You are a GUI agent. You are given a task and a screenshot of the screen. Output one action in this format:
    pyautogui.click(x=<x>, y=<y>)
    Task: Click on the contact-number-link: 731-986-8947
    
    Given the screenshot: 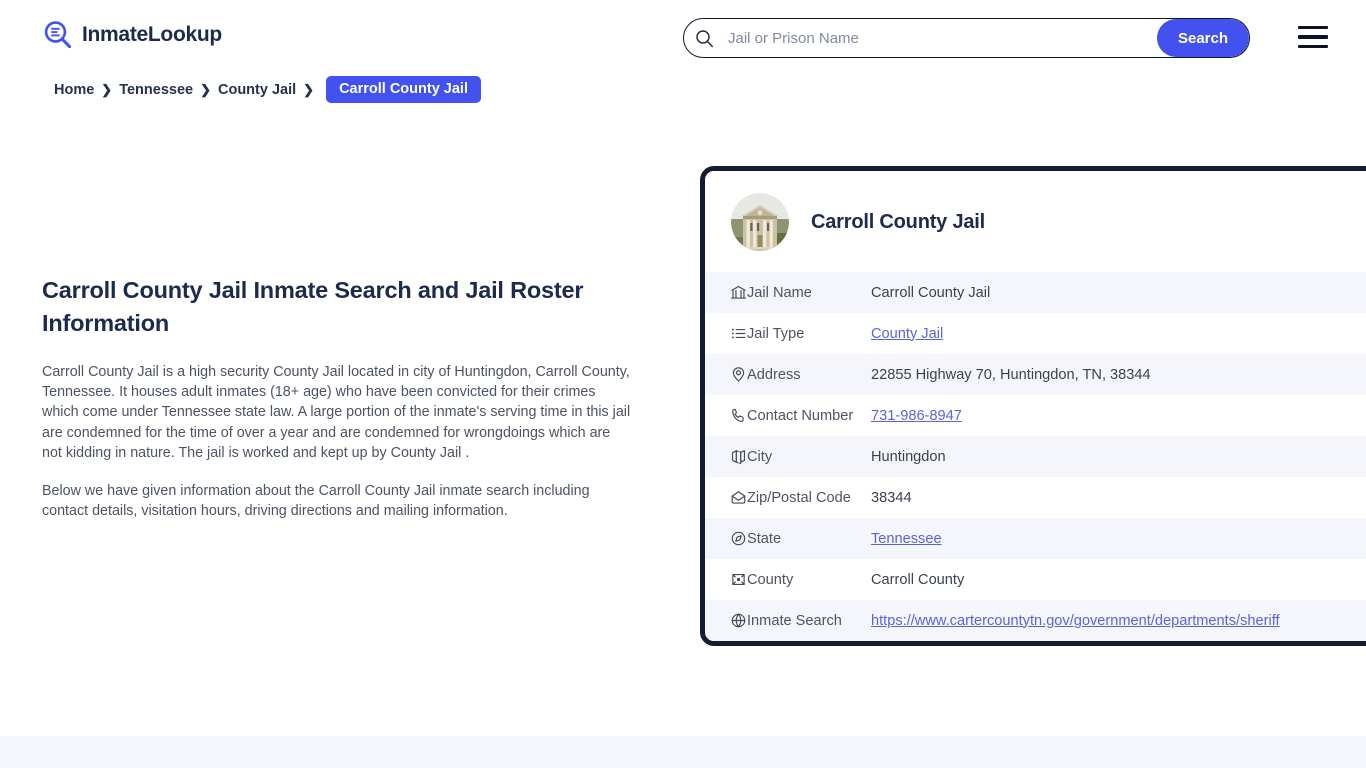 What is the action you would take?
    pyautogui.click(x=916, y=416)
    